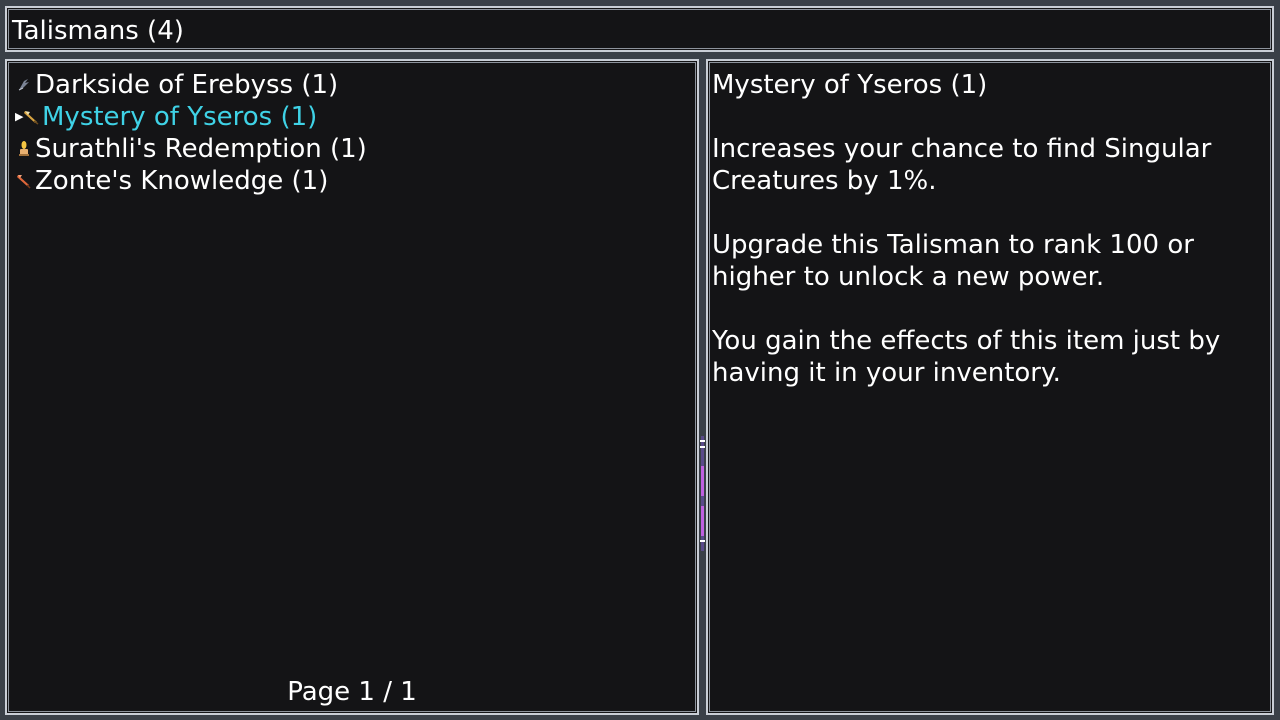  I want to click on pagination-label: Page 1 / 1, so click(352, 692).